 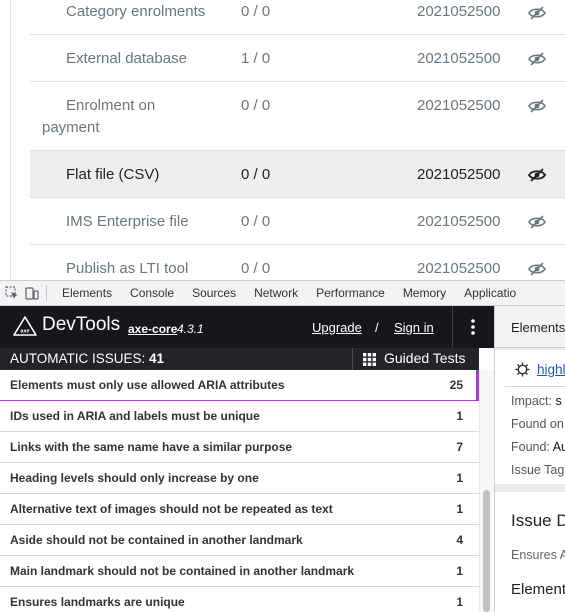 What do you see at coordinates (425, 358) in the screenshot?
I see `guided-tests-label: Guided Tests` at bounding box center [425, 358].